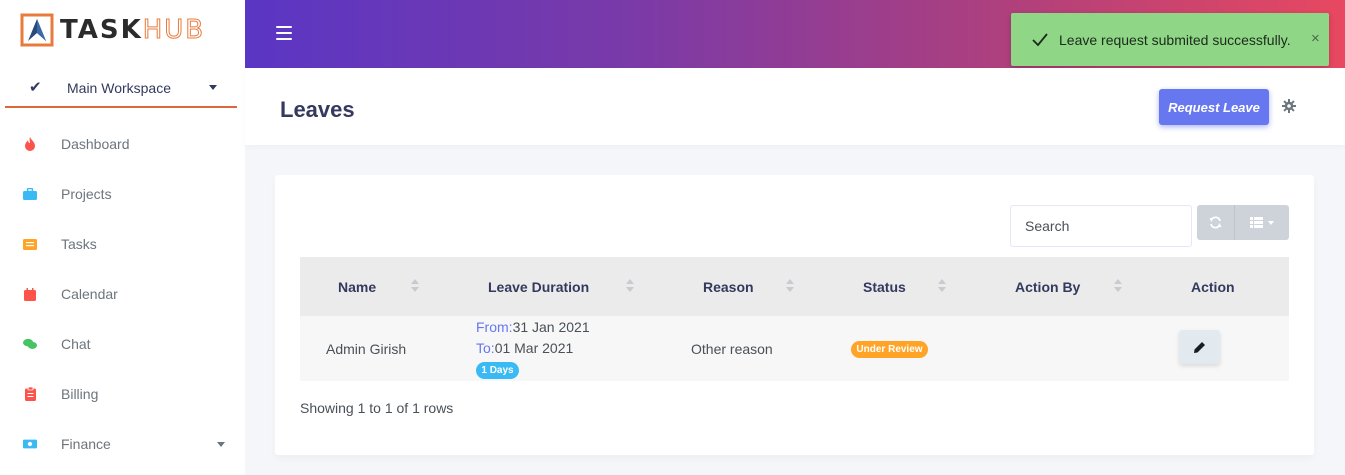  What do you see at coordinates (377, 408) in the screenshot?
I see `pagination-info: Showing 1 to 1 of 1 rows` at bounding box center [377, 408].